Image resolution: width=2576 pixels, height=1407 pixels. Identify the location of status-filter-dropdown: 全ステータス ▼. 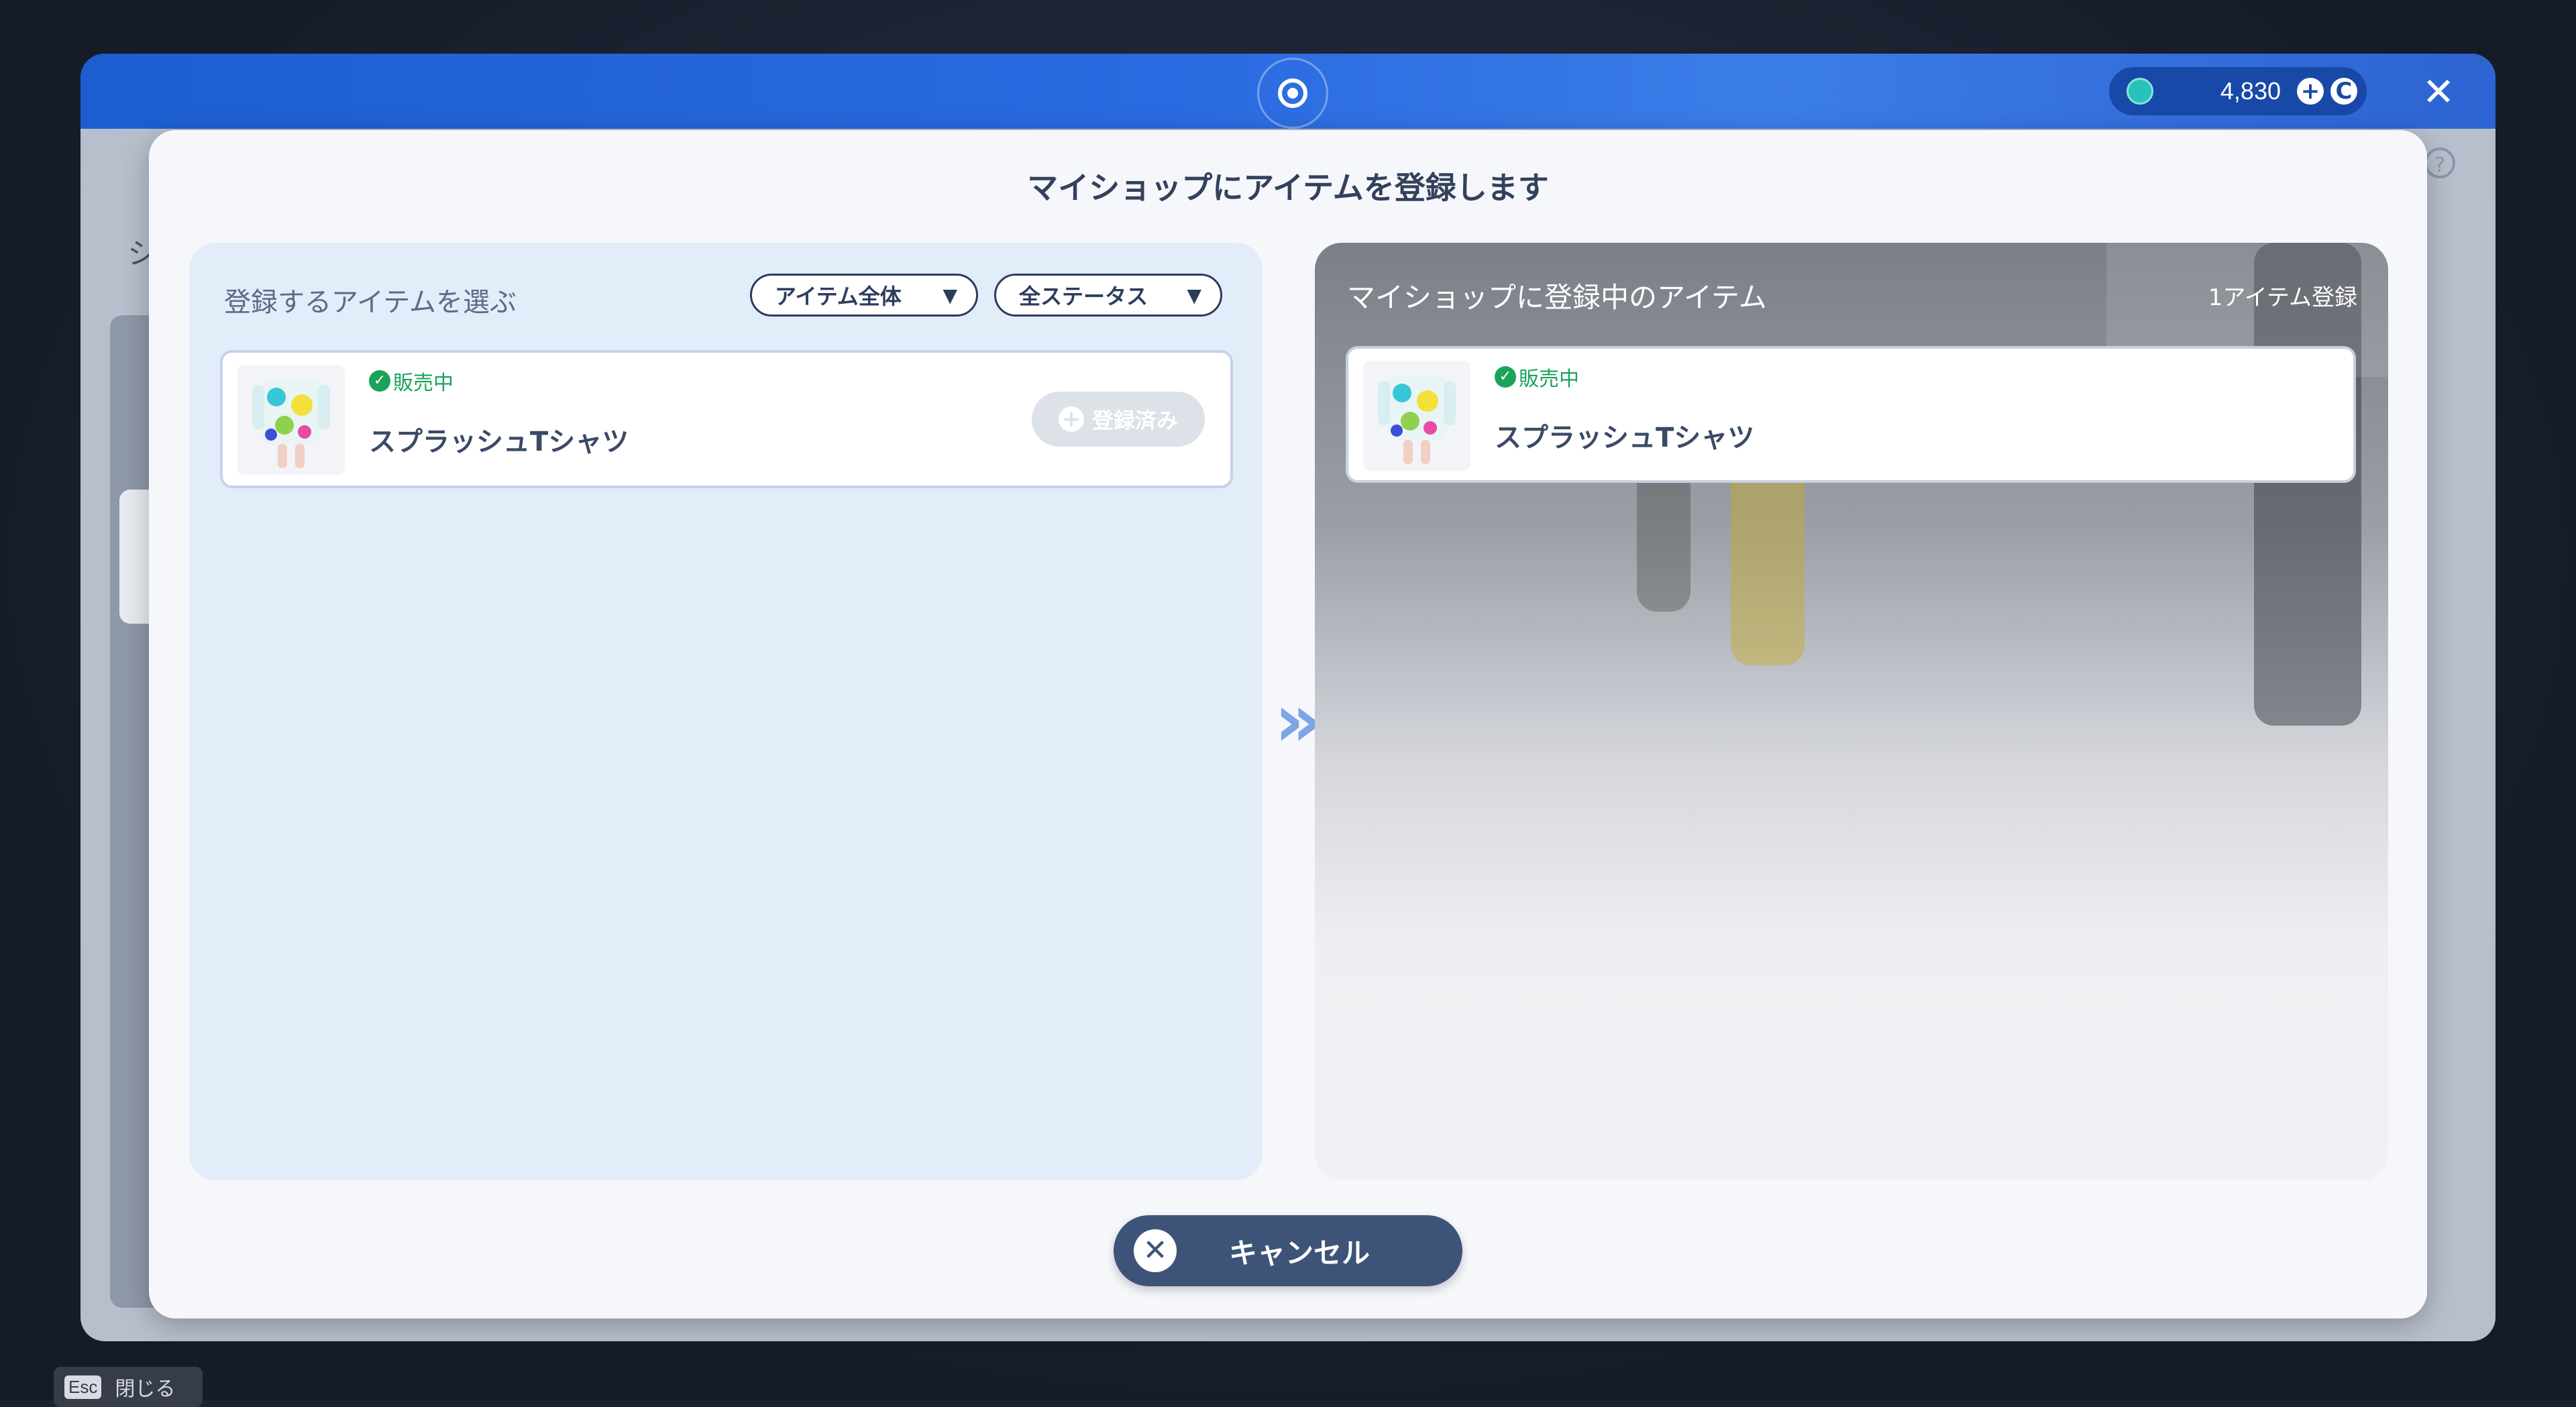
(1108, 295).